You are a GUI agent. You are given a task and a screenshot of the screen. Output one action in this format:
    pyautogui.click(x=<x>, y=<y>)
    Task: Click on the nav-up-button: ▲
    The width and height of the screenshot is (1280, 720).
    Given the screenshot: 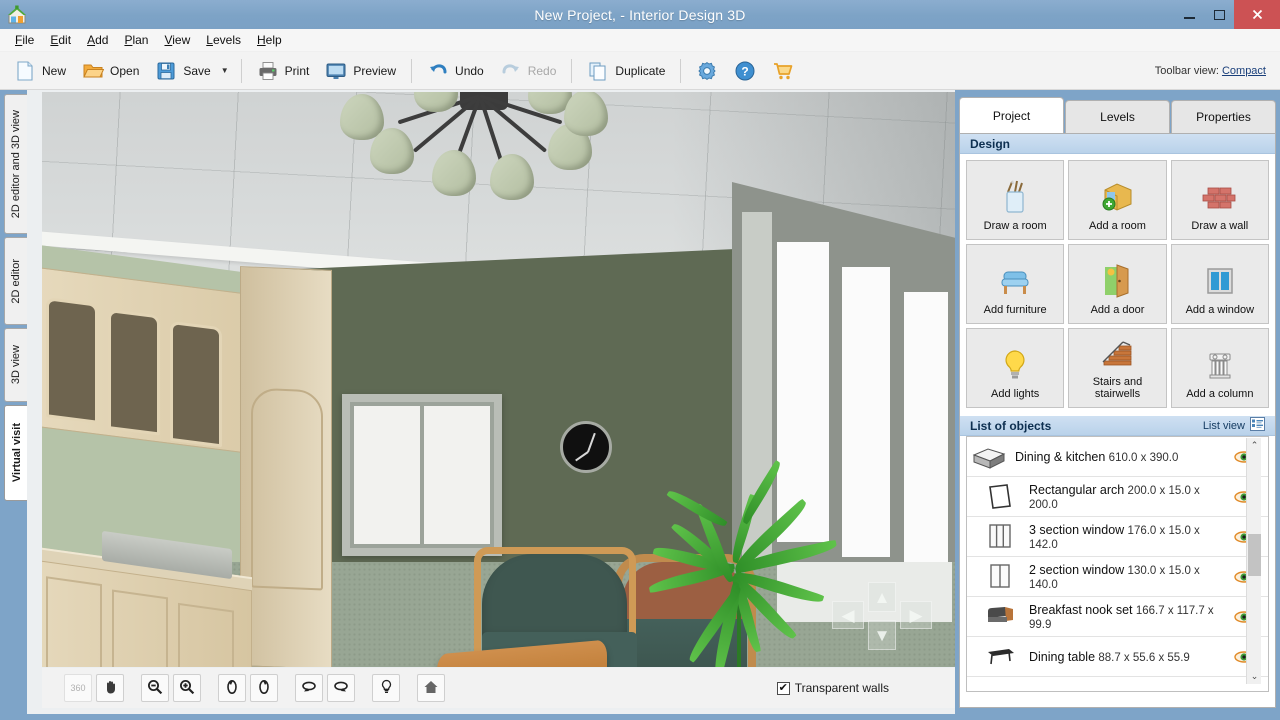 What is the action you would take?
    pyautogui.click(x=882, y=597)
    